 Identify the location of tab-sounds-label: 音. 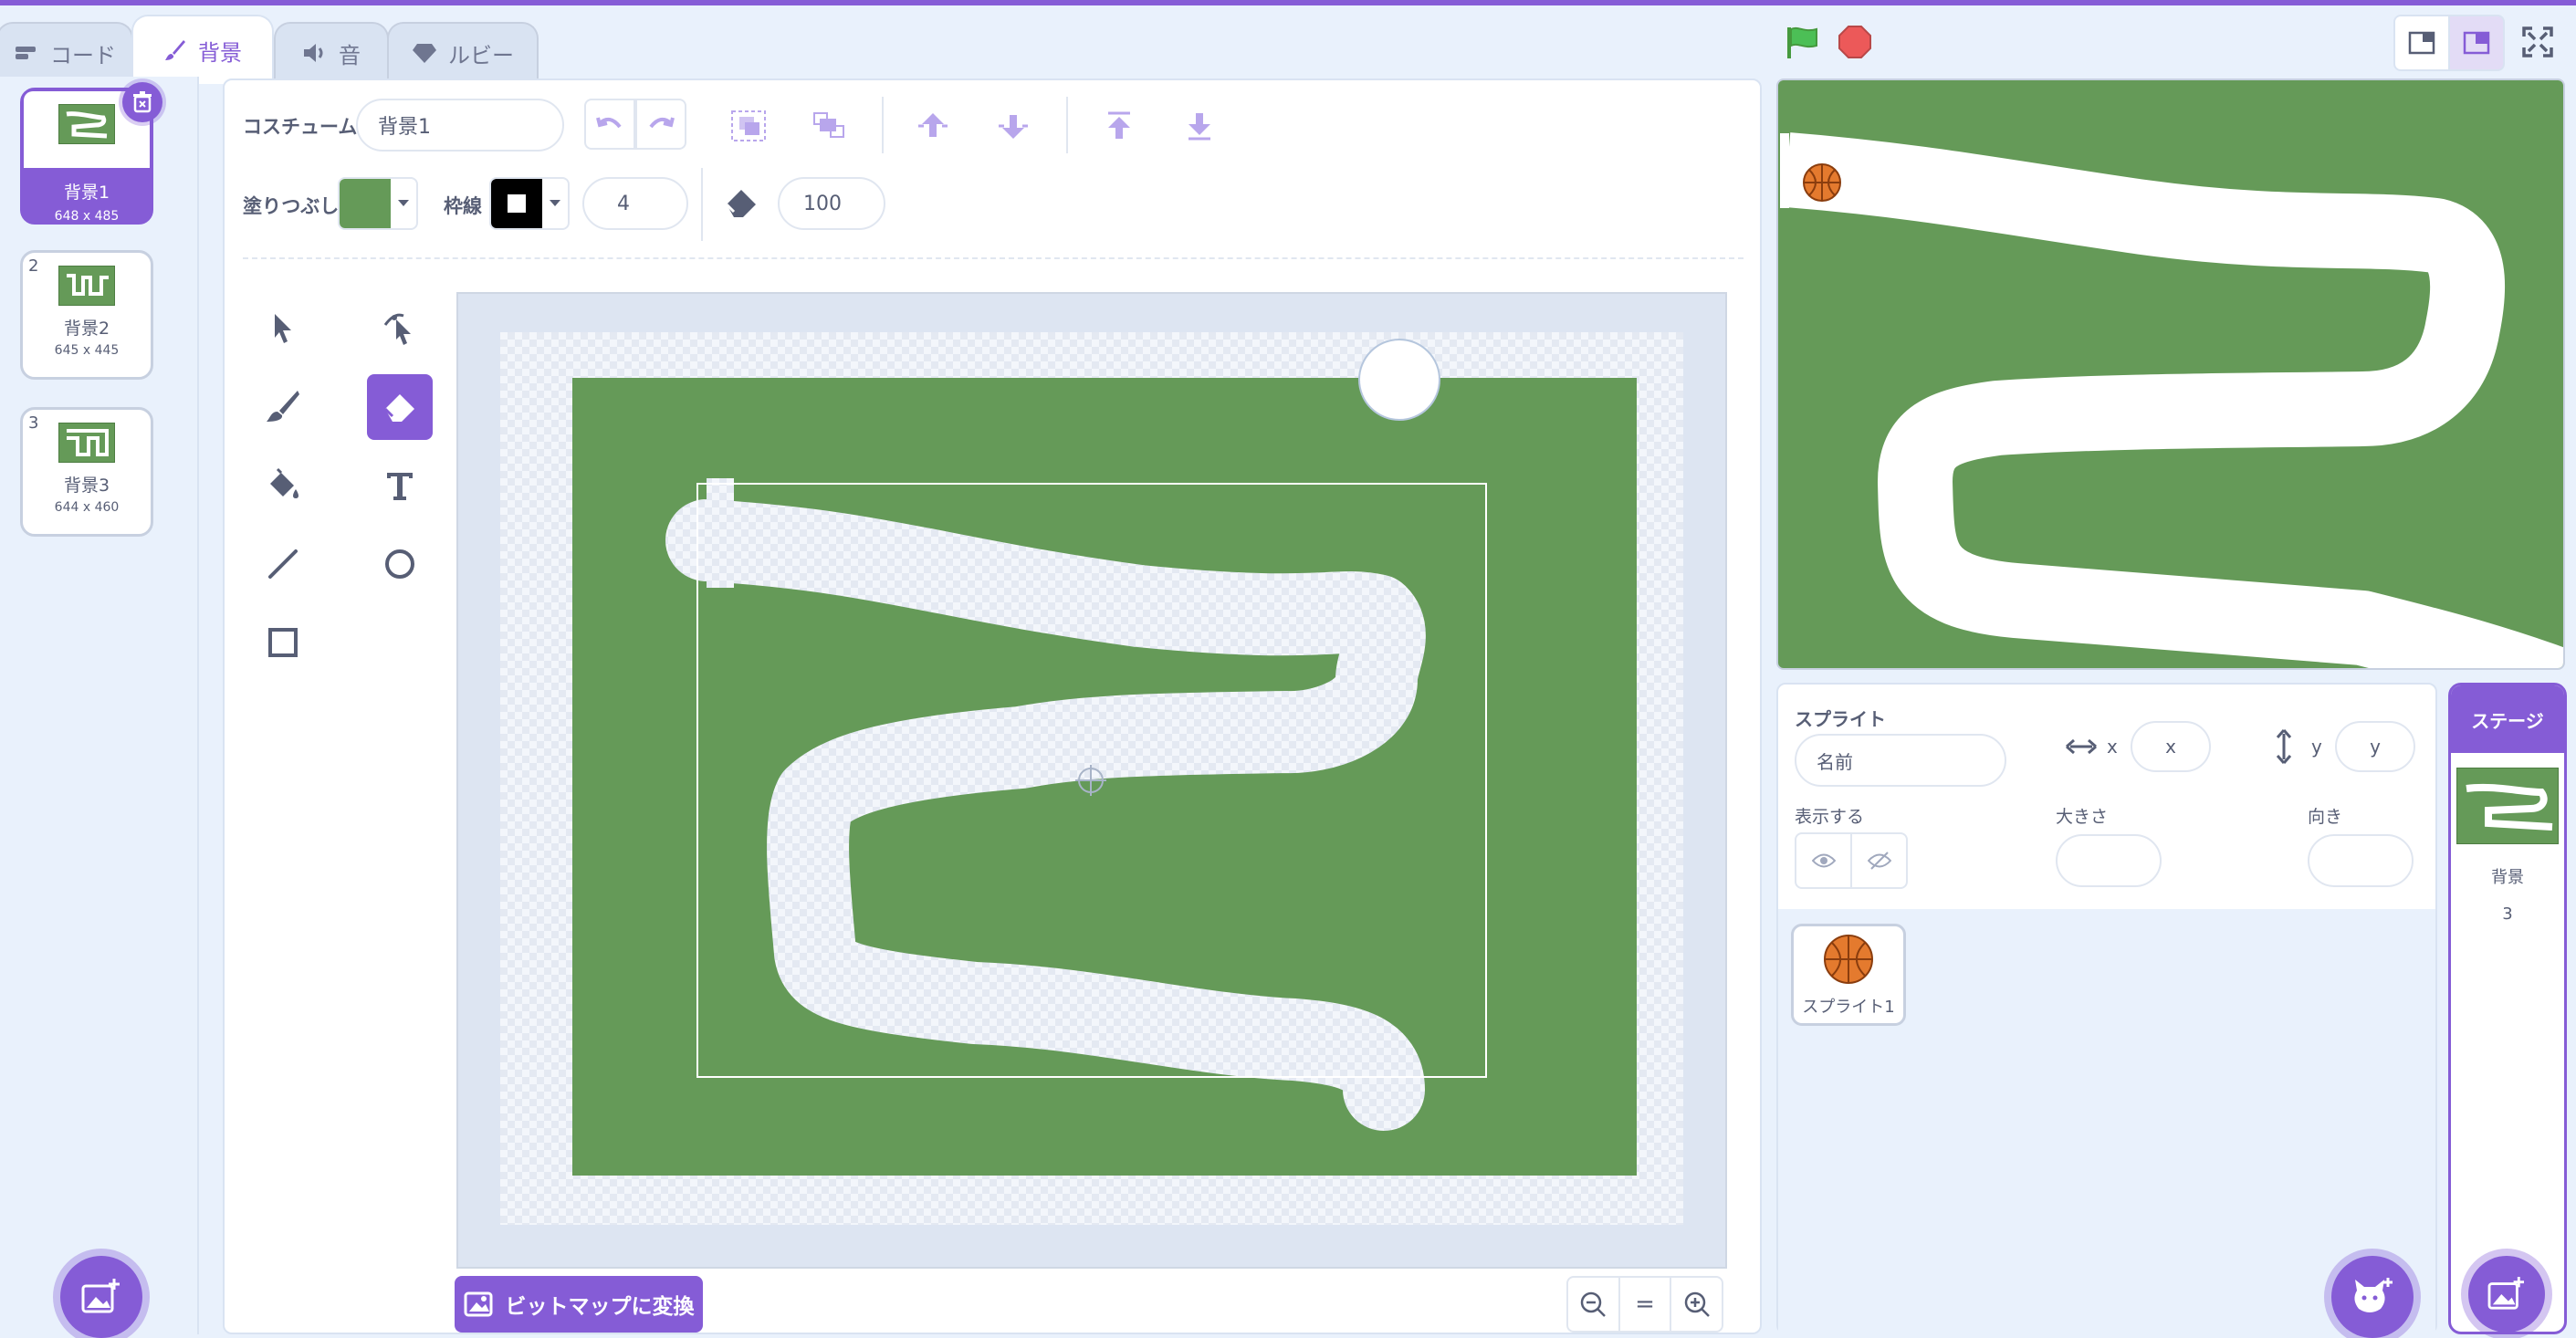
(350, 55).